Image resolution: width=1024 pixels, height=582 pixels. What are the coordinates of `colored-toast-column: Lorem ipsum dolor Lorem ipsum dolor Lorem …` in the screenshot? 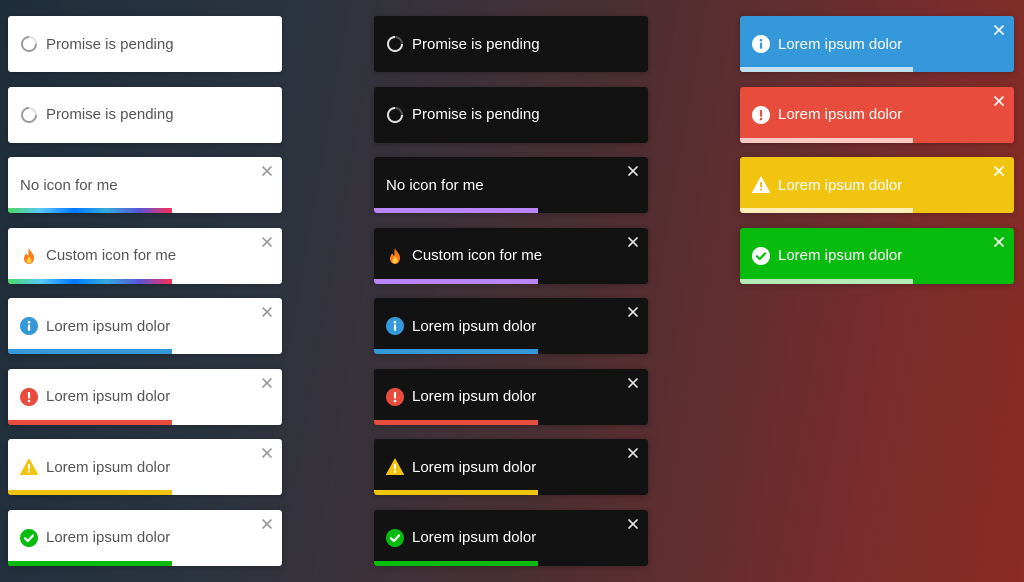 It's located at (877, 157).